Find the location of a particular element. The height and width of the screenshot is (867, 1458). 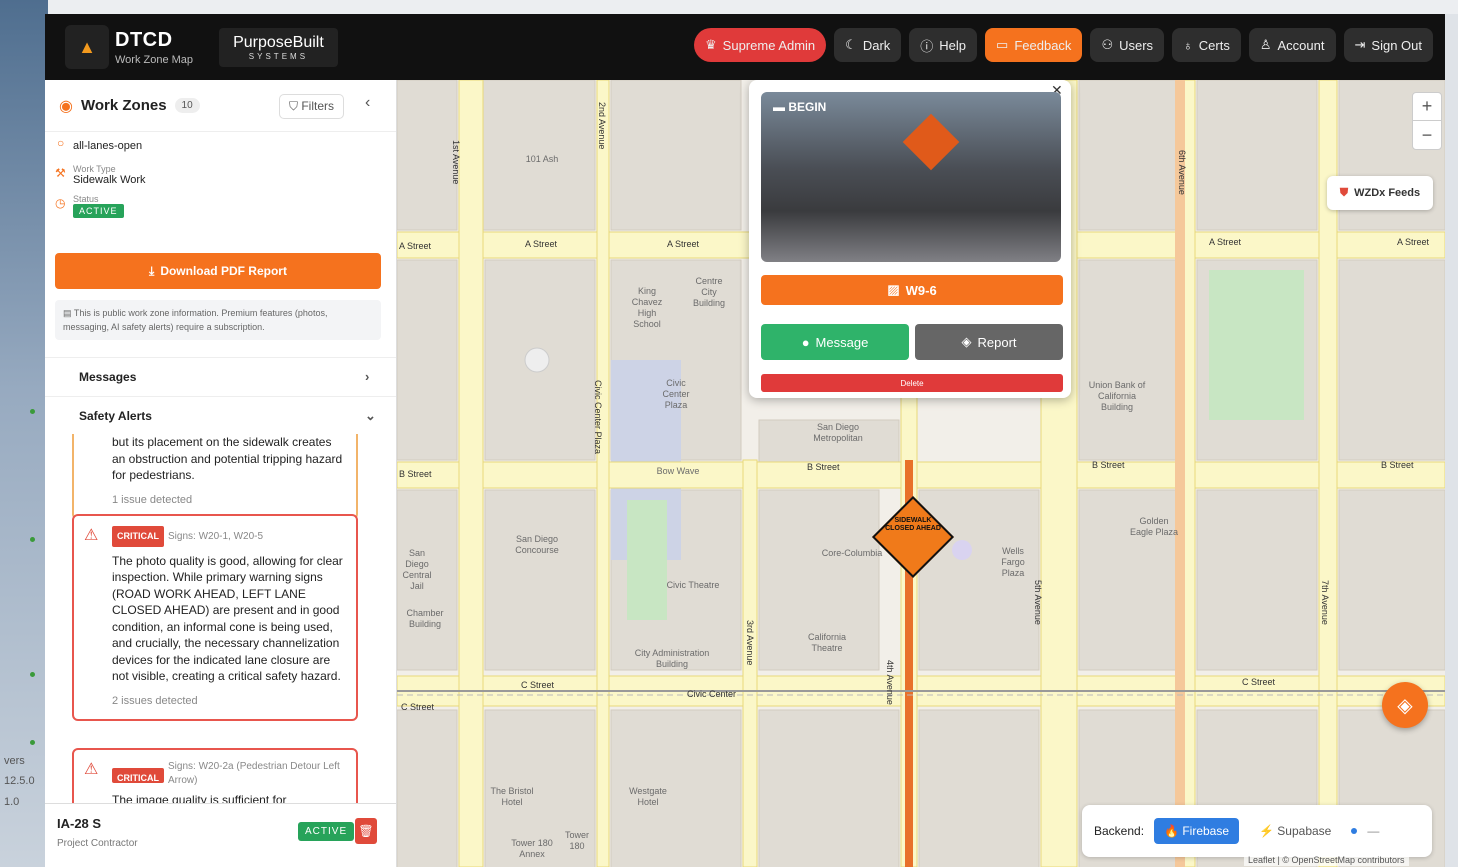

collapse-sidebar-button: ‹ is located at coordinates (367, 103).